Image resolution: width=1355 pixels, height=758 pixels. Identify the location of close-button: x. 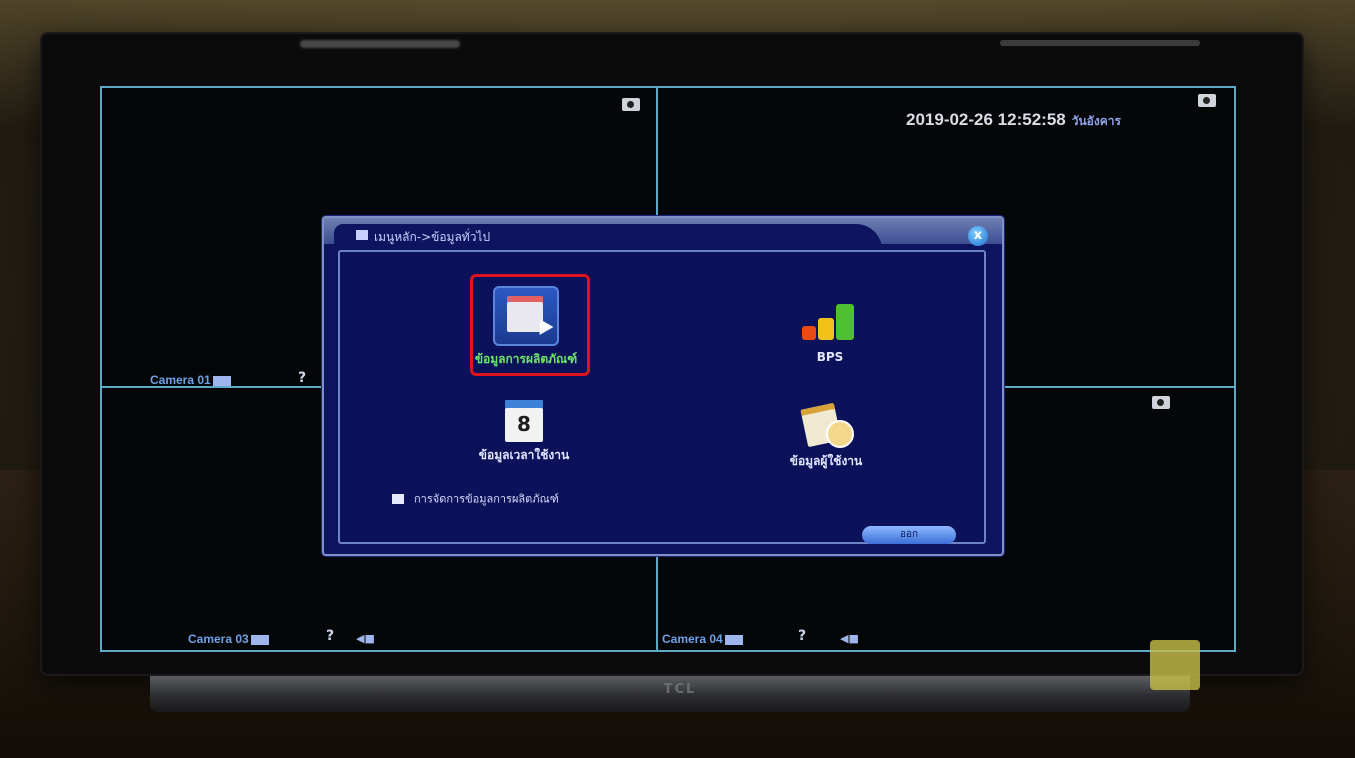
(978, 236).